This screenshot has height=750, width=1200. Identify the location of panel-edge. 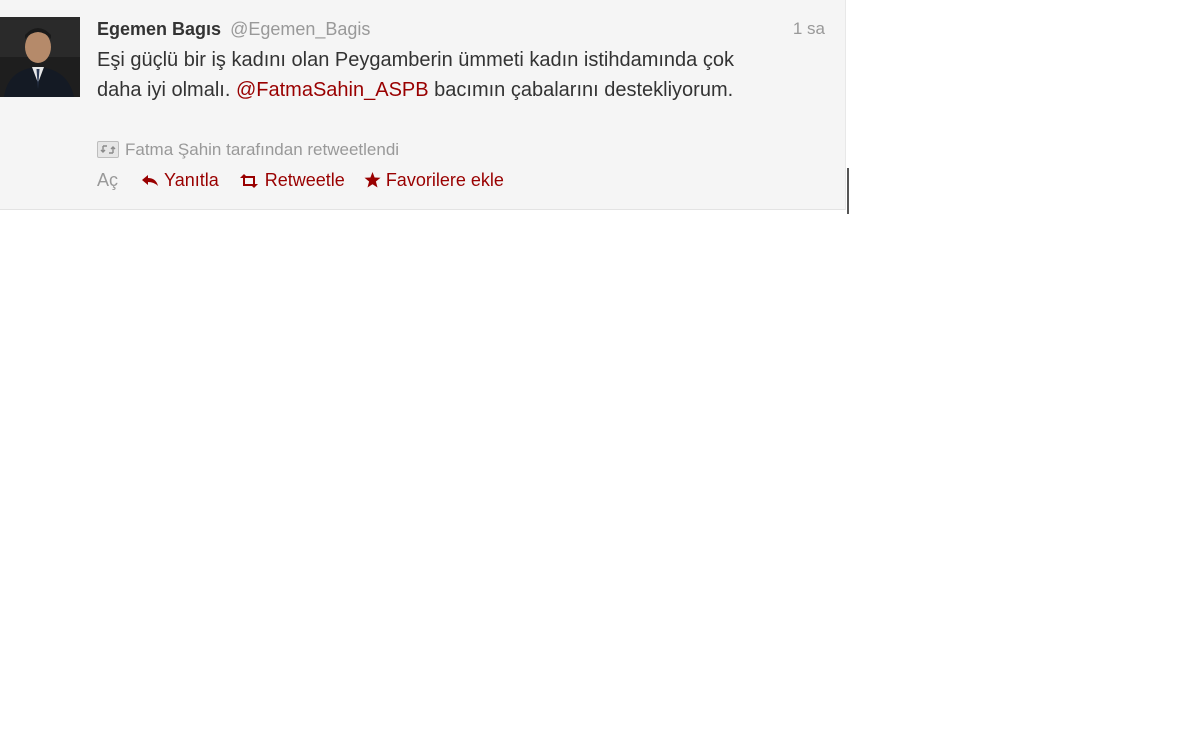
(848, 191).